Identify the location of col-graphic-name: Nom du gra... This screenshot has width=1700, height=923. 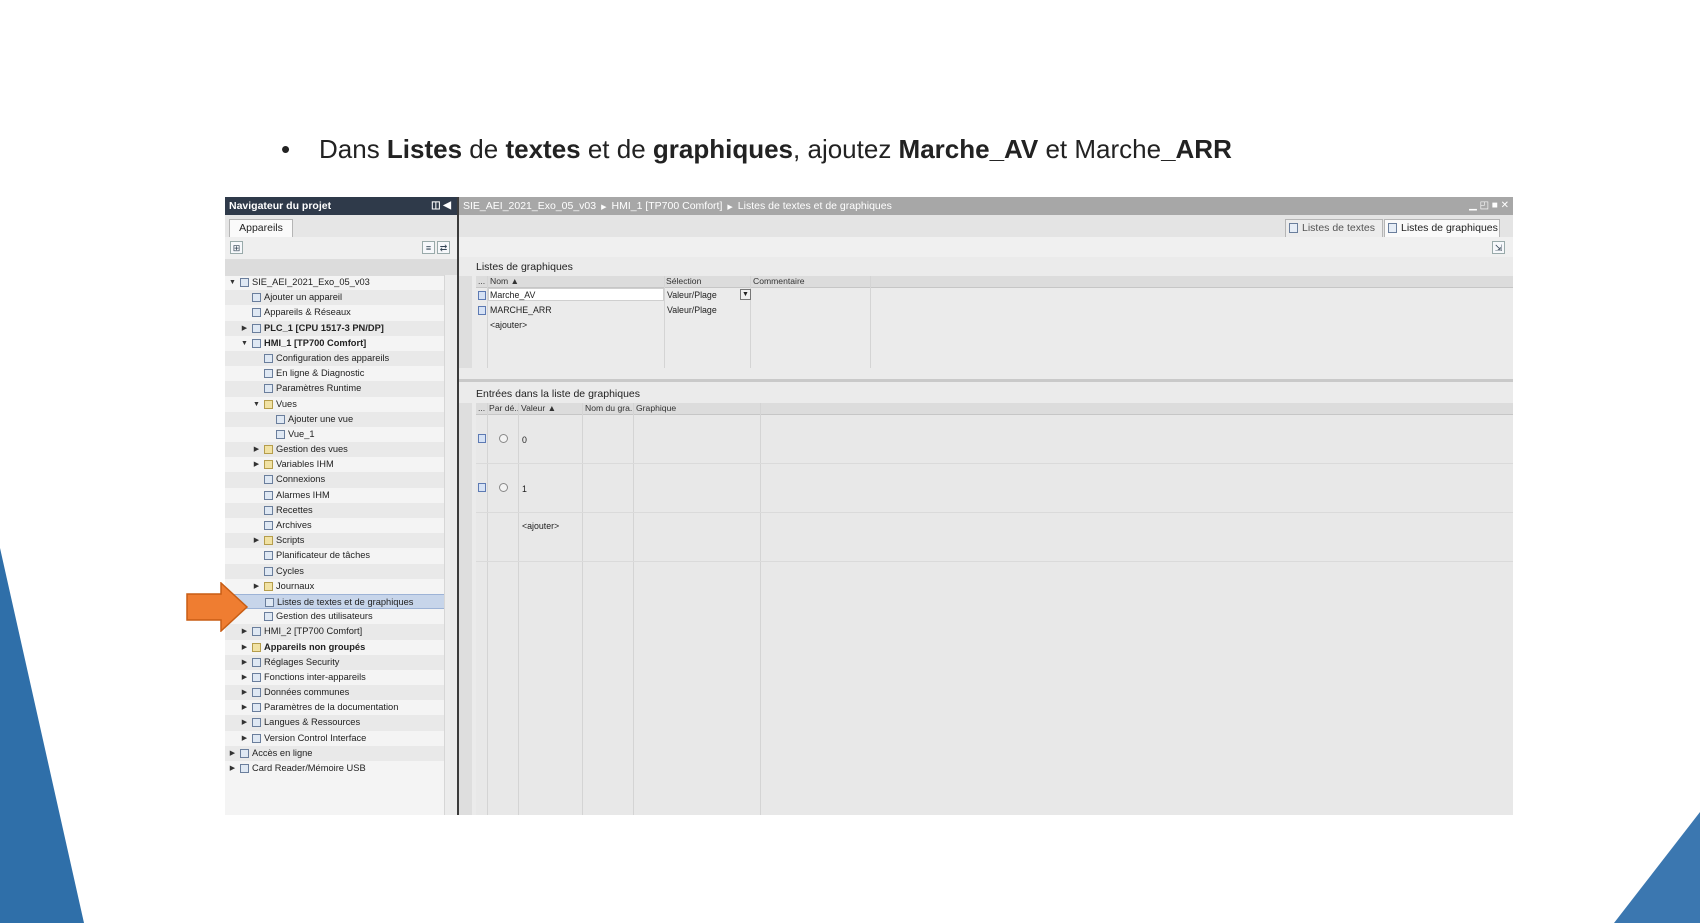
(610, 408).